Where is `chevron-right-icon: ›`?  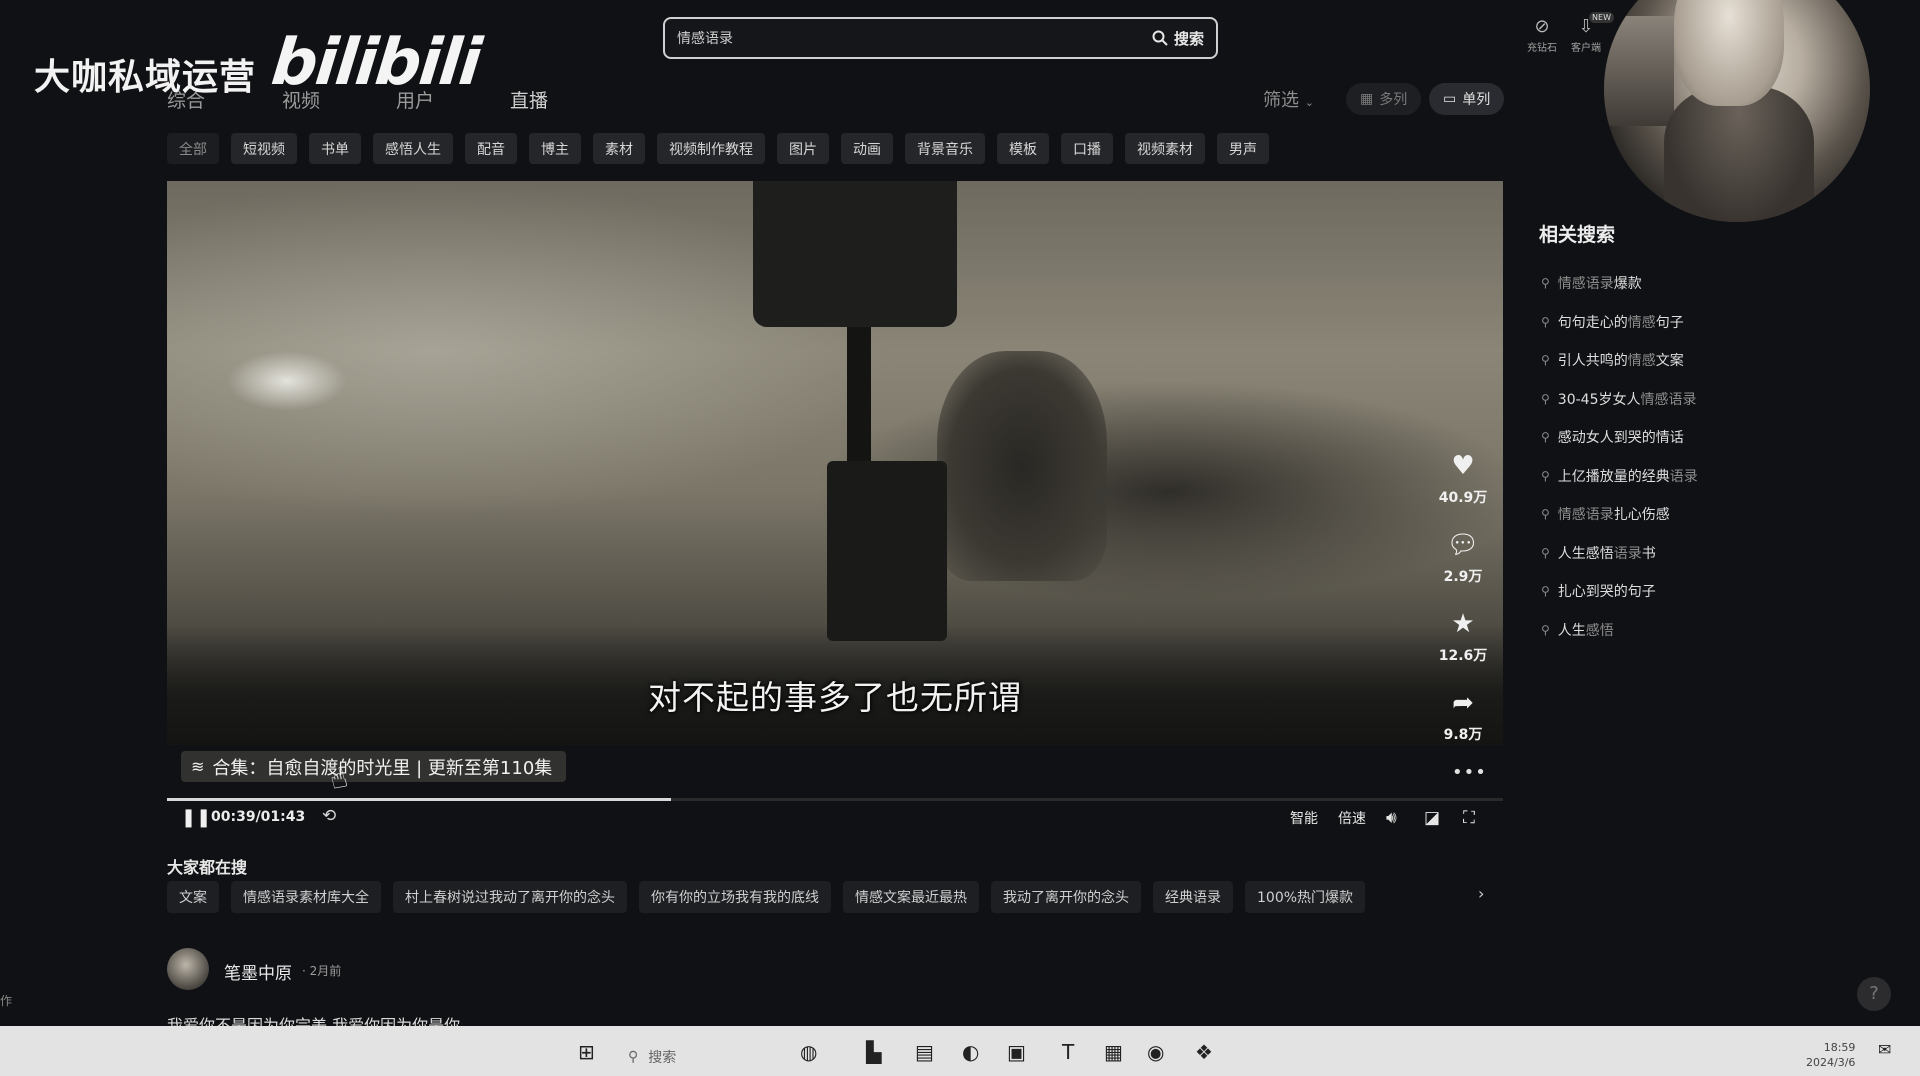 chevron-right-icon: › is located at coordinates (1481, 893).